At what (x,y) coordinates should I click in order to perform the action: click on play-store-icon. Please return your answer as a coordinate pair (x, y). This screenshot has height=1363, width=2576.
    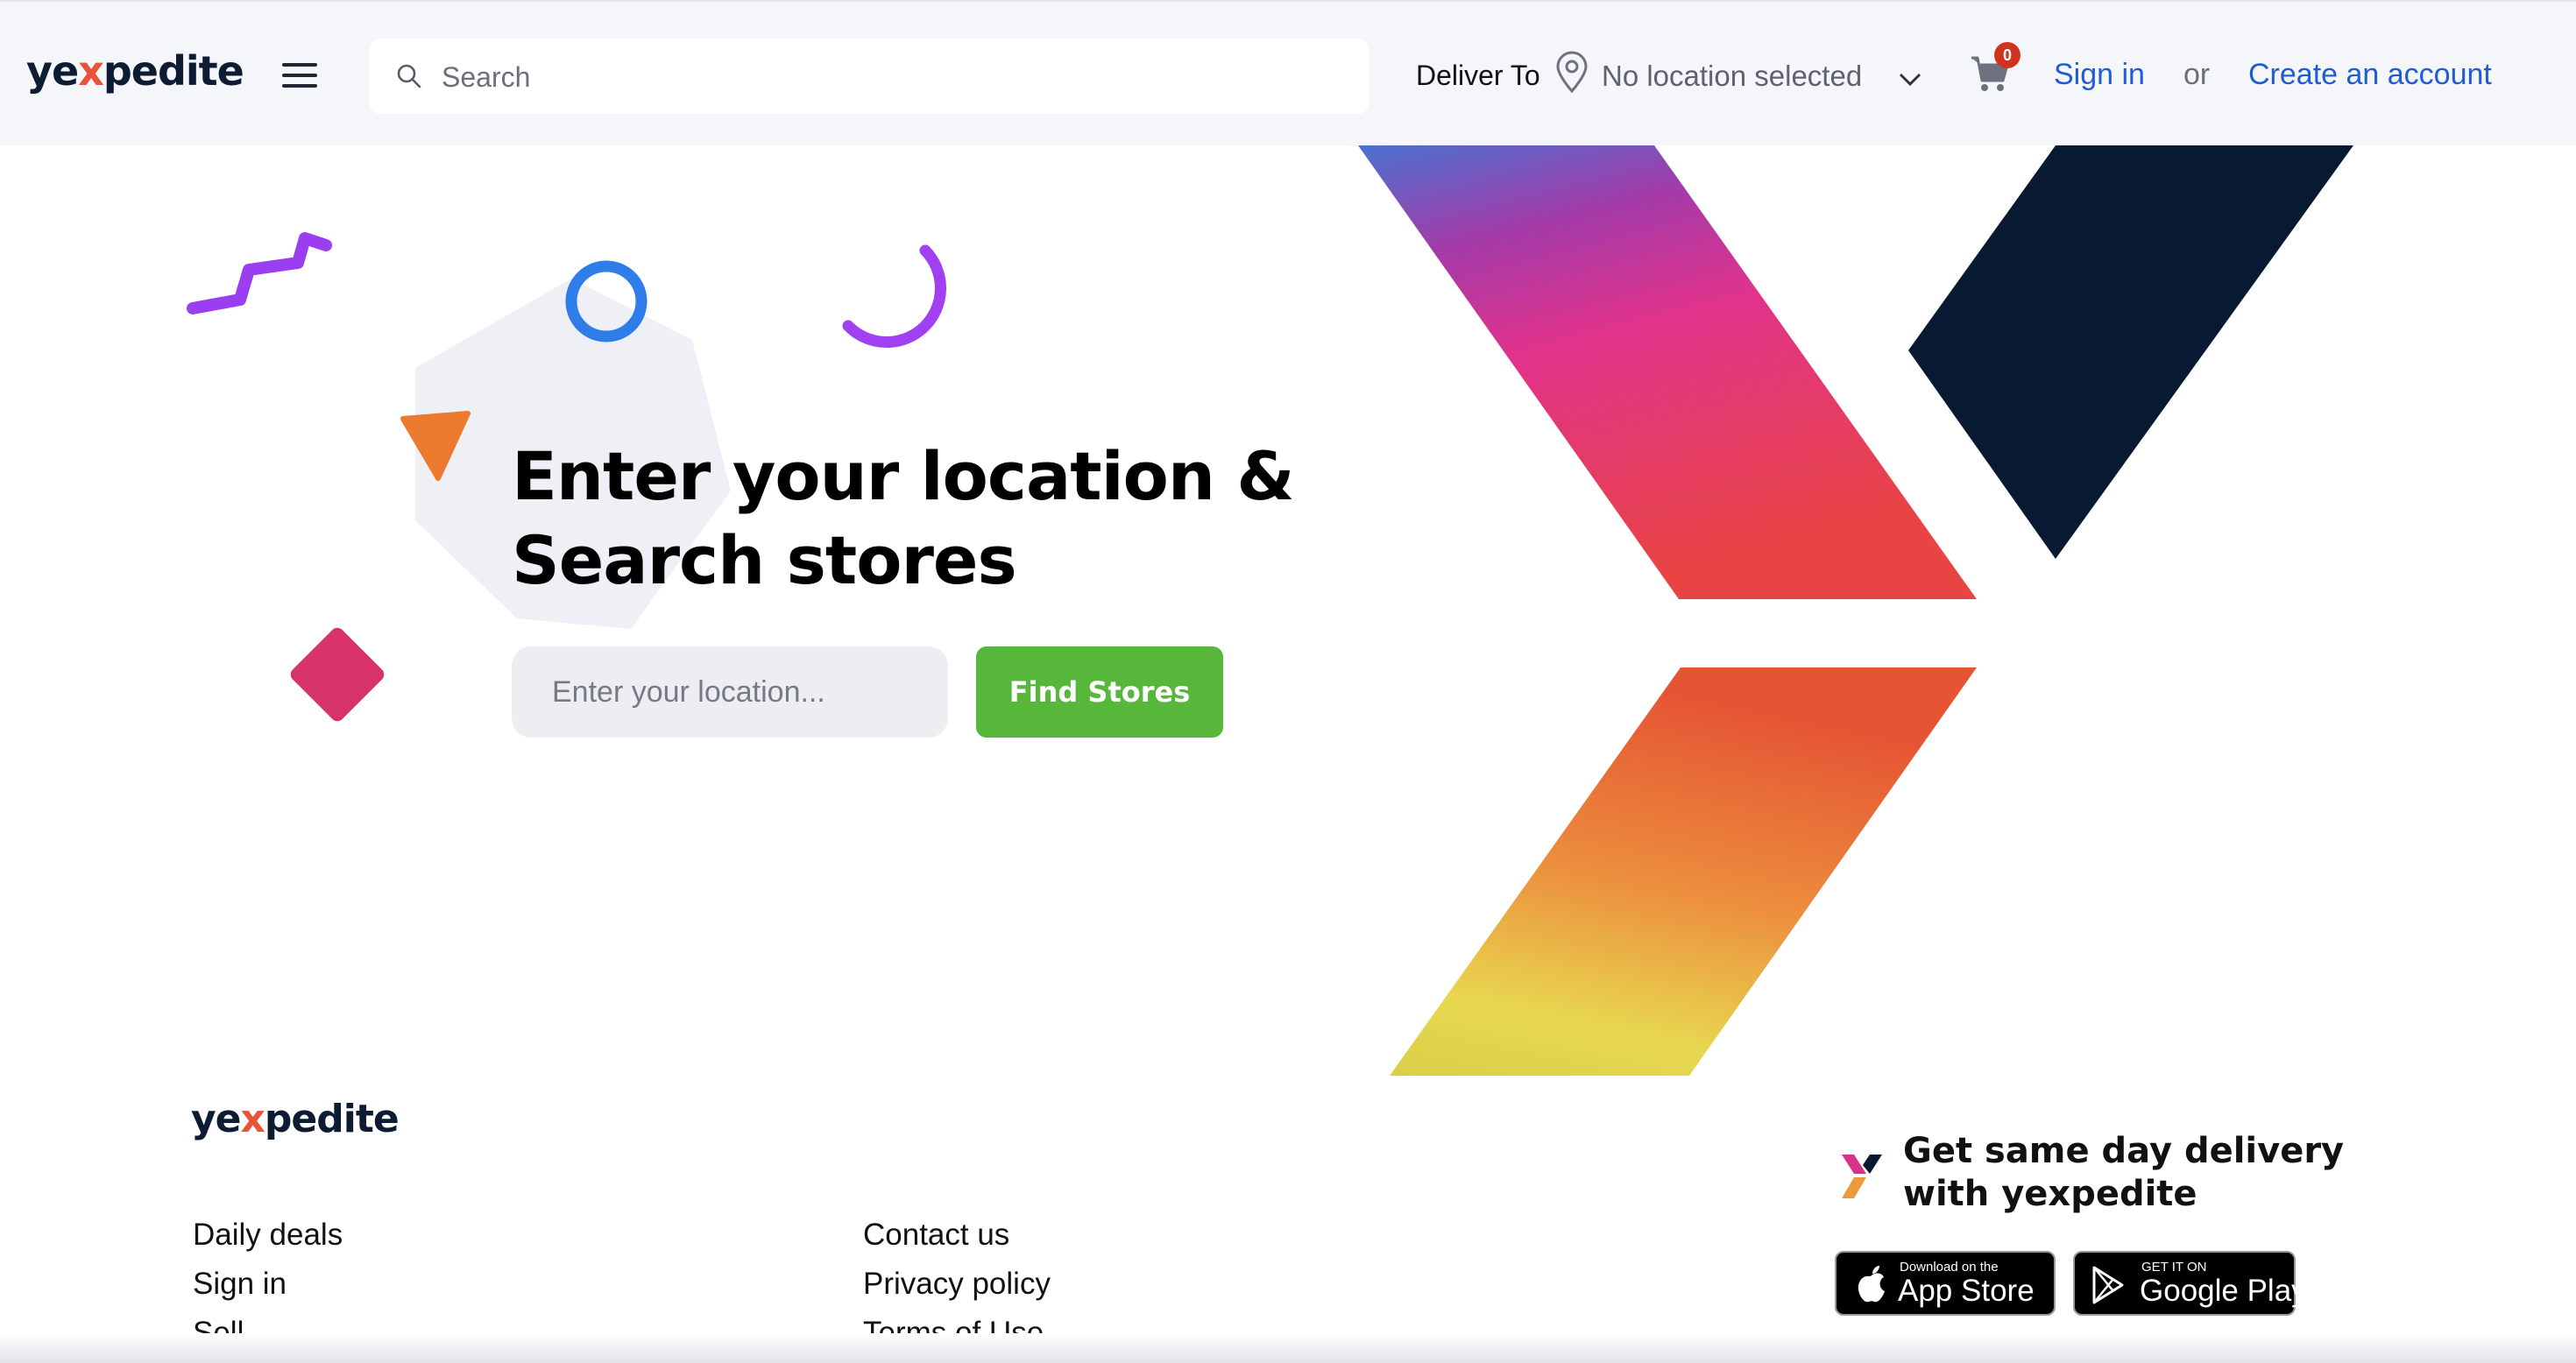
    Looking at the image, I should click on (2108, 1285).